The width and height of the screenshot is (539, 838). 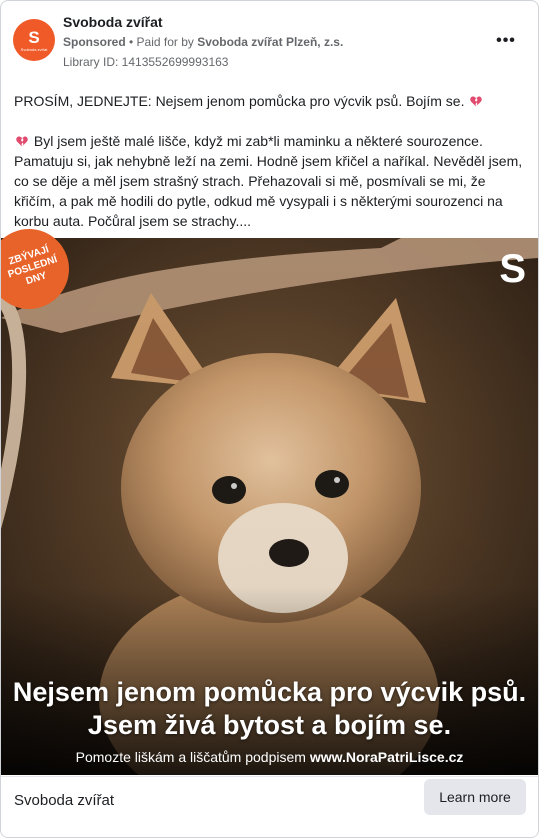 What do you see at coordinates (512, 269) in the screenshot?
I see `brand-logo-icon: S` at bounding box center [512, 269].